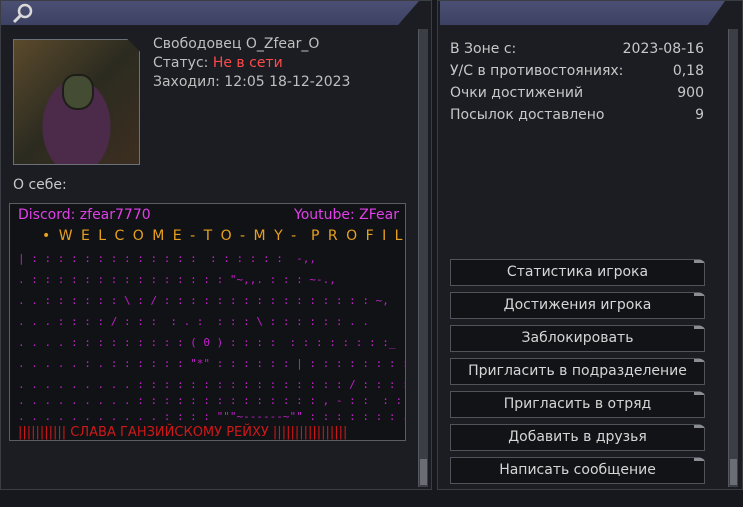 This screenshot has width=743, height=507. What do you see at coordinates (78, 92) in the screenshot?
I see `gas-mask-figure` at bounding box center [78, 92].